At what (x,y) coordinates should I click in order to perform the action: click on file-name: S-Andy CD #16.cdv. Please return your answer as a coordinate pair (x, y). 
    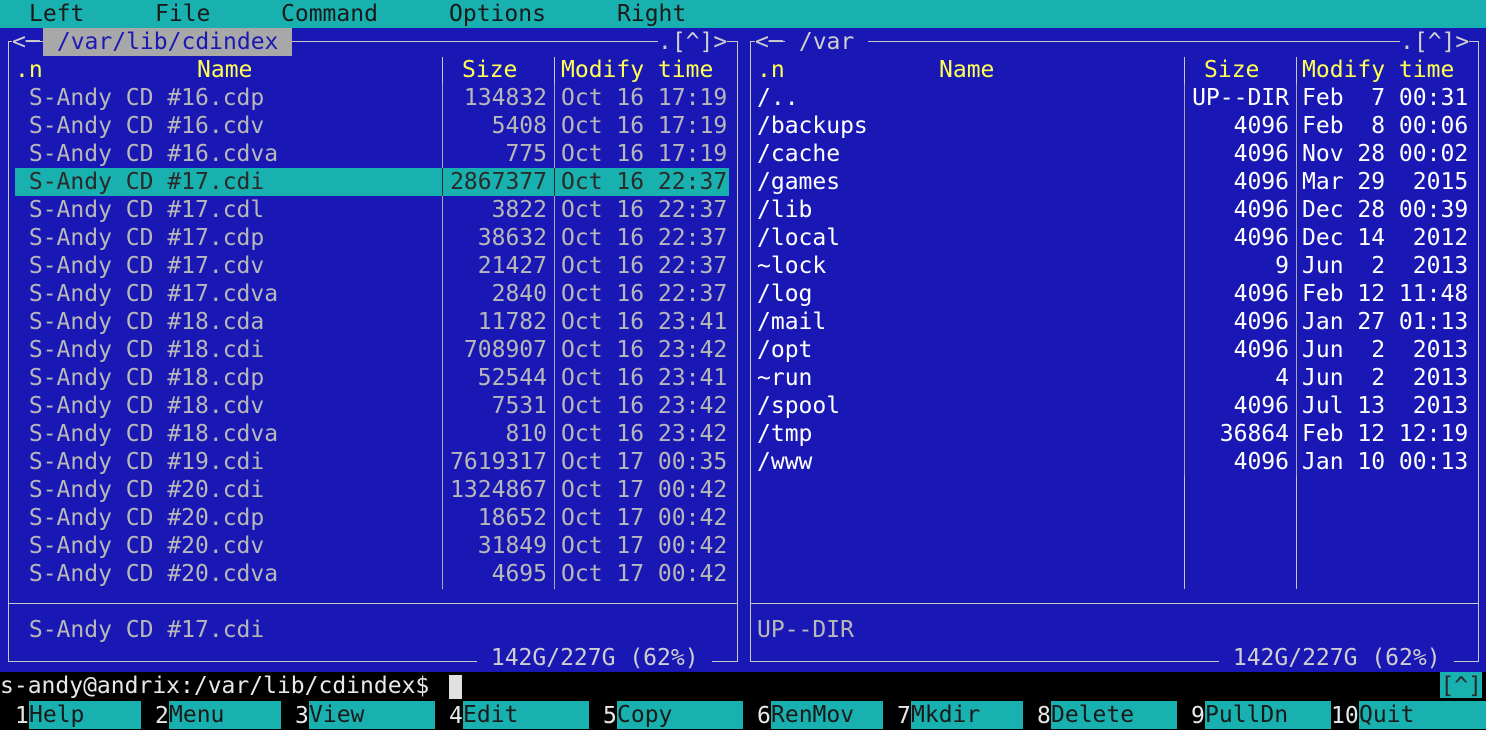
    Looking at the image, I should click on (140, 126).